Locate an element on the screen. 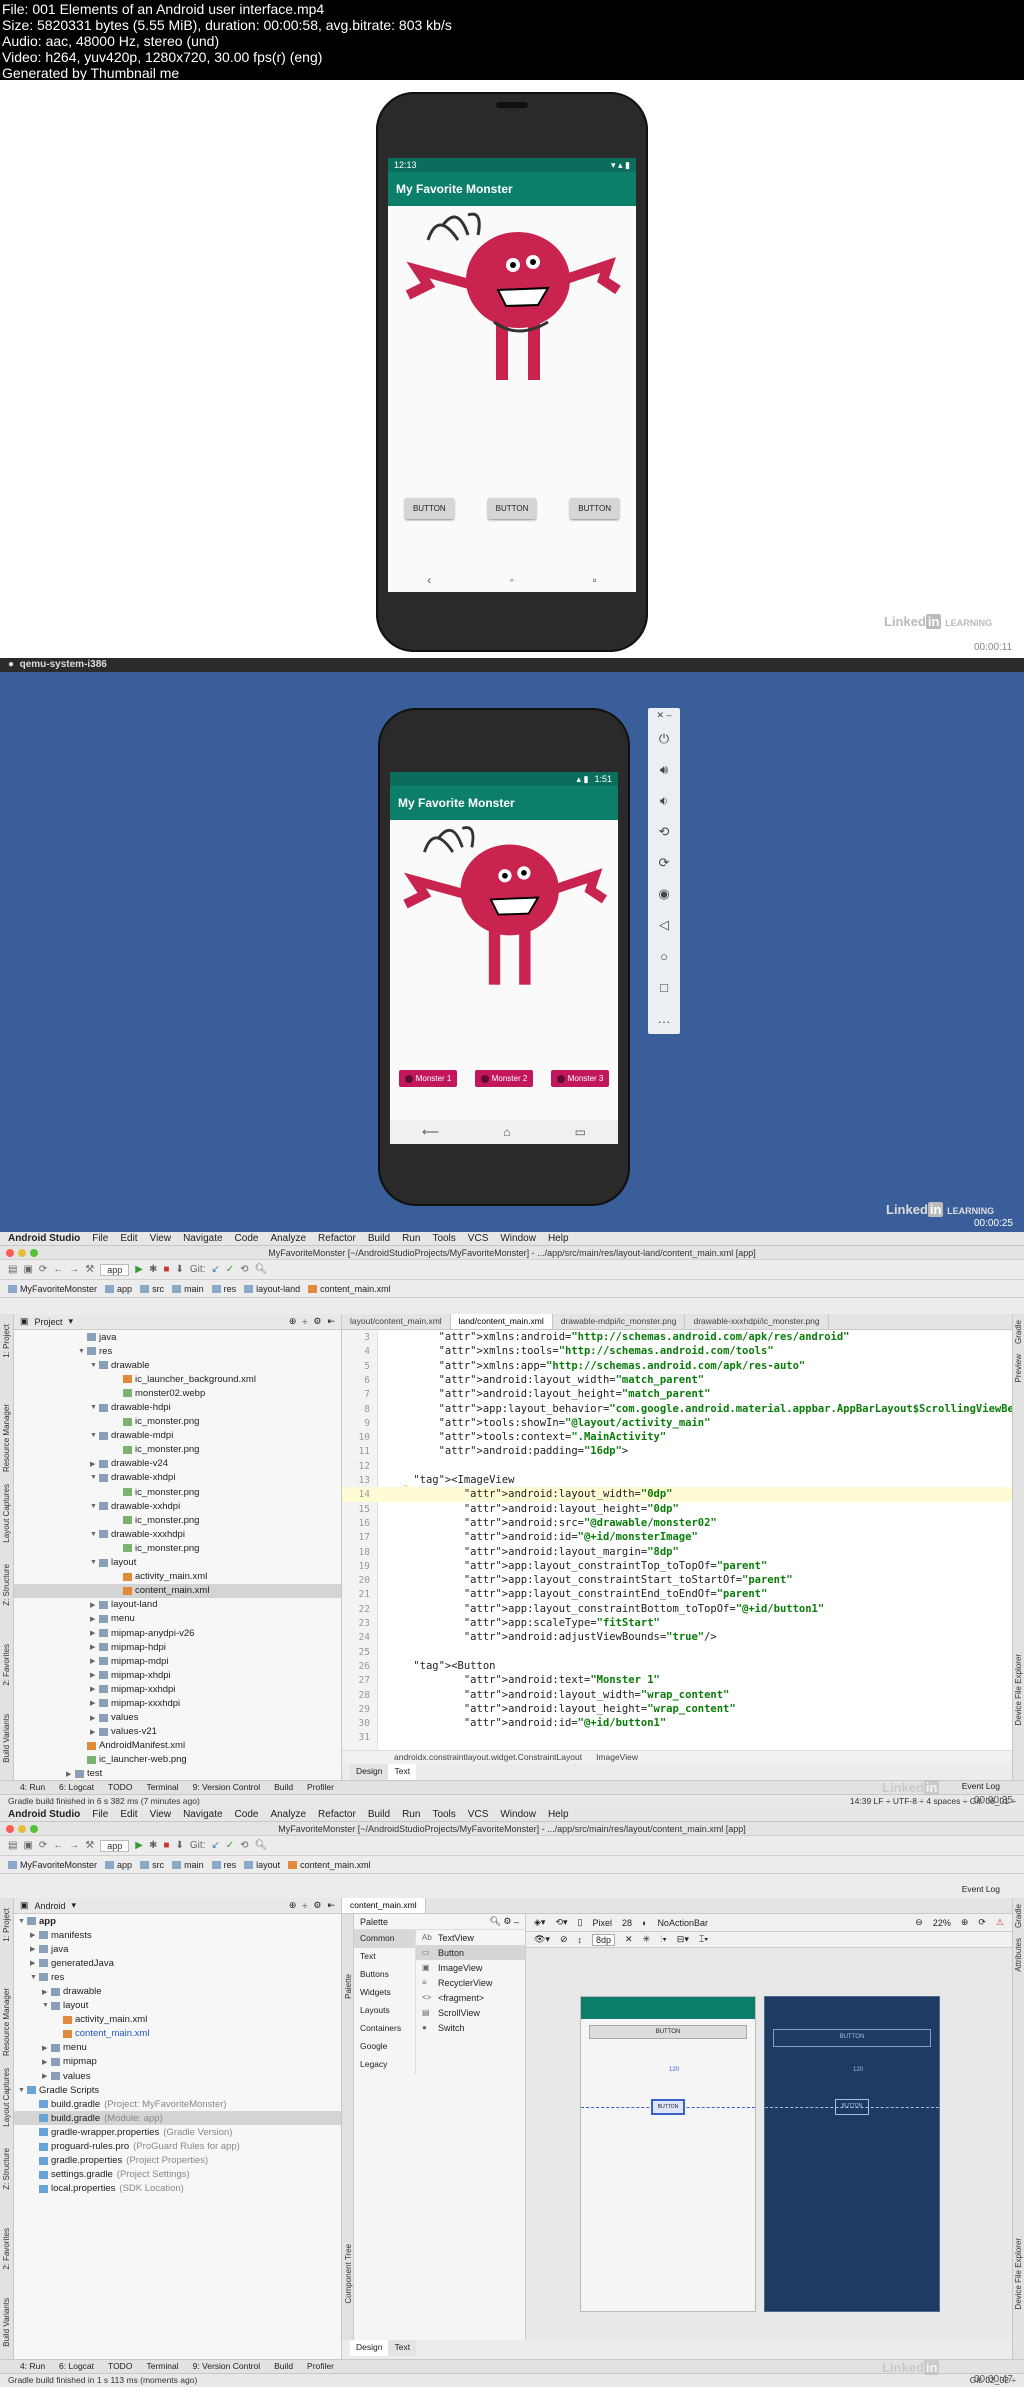 The image size is (1024, 2387). bottom-tool-tab: 9: Version Control is located at coordinates (227, 1787).